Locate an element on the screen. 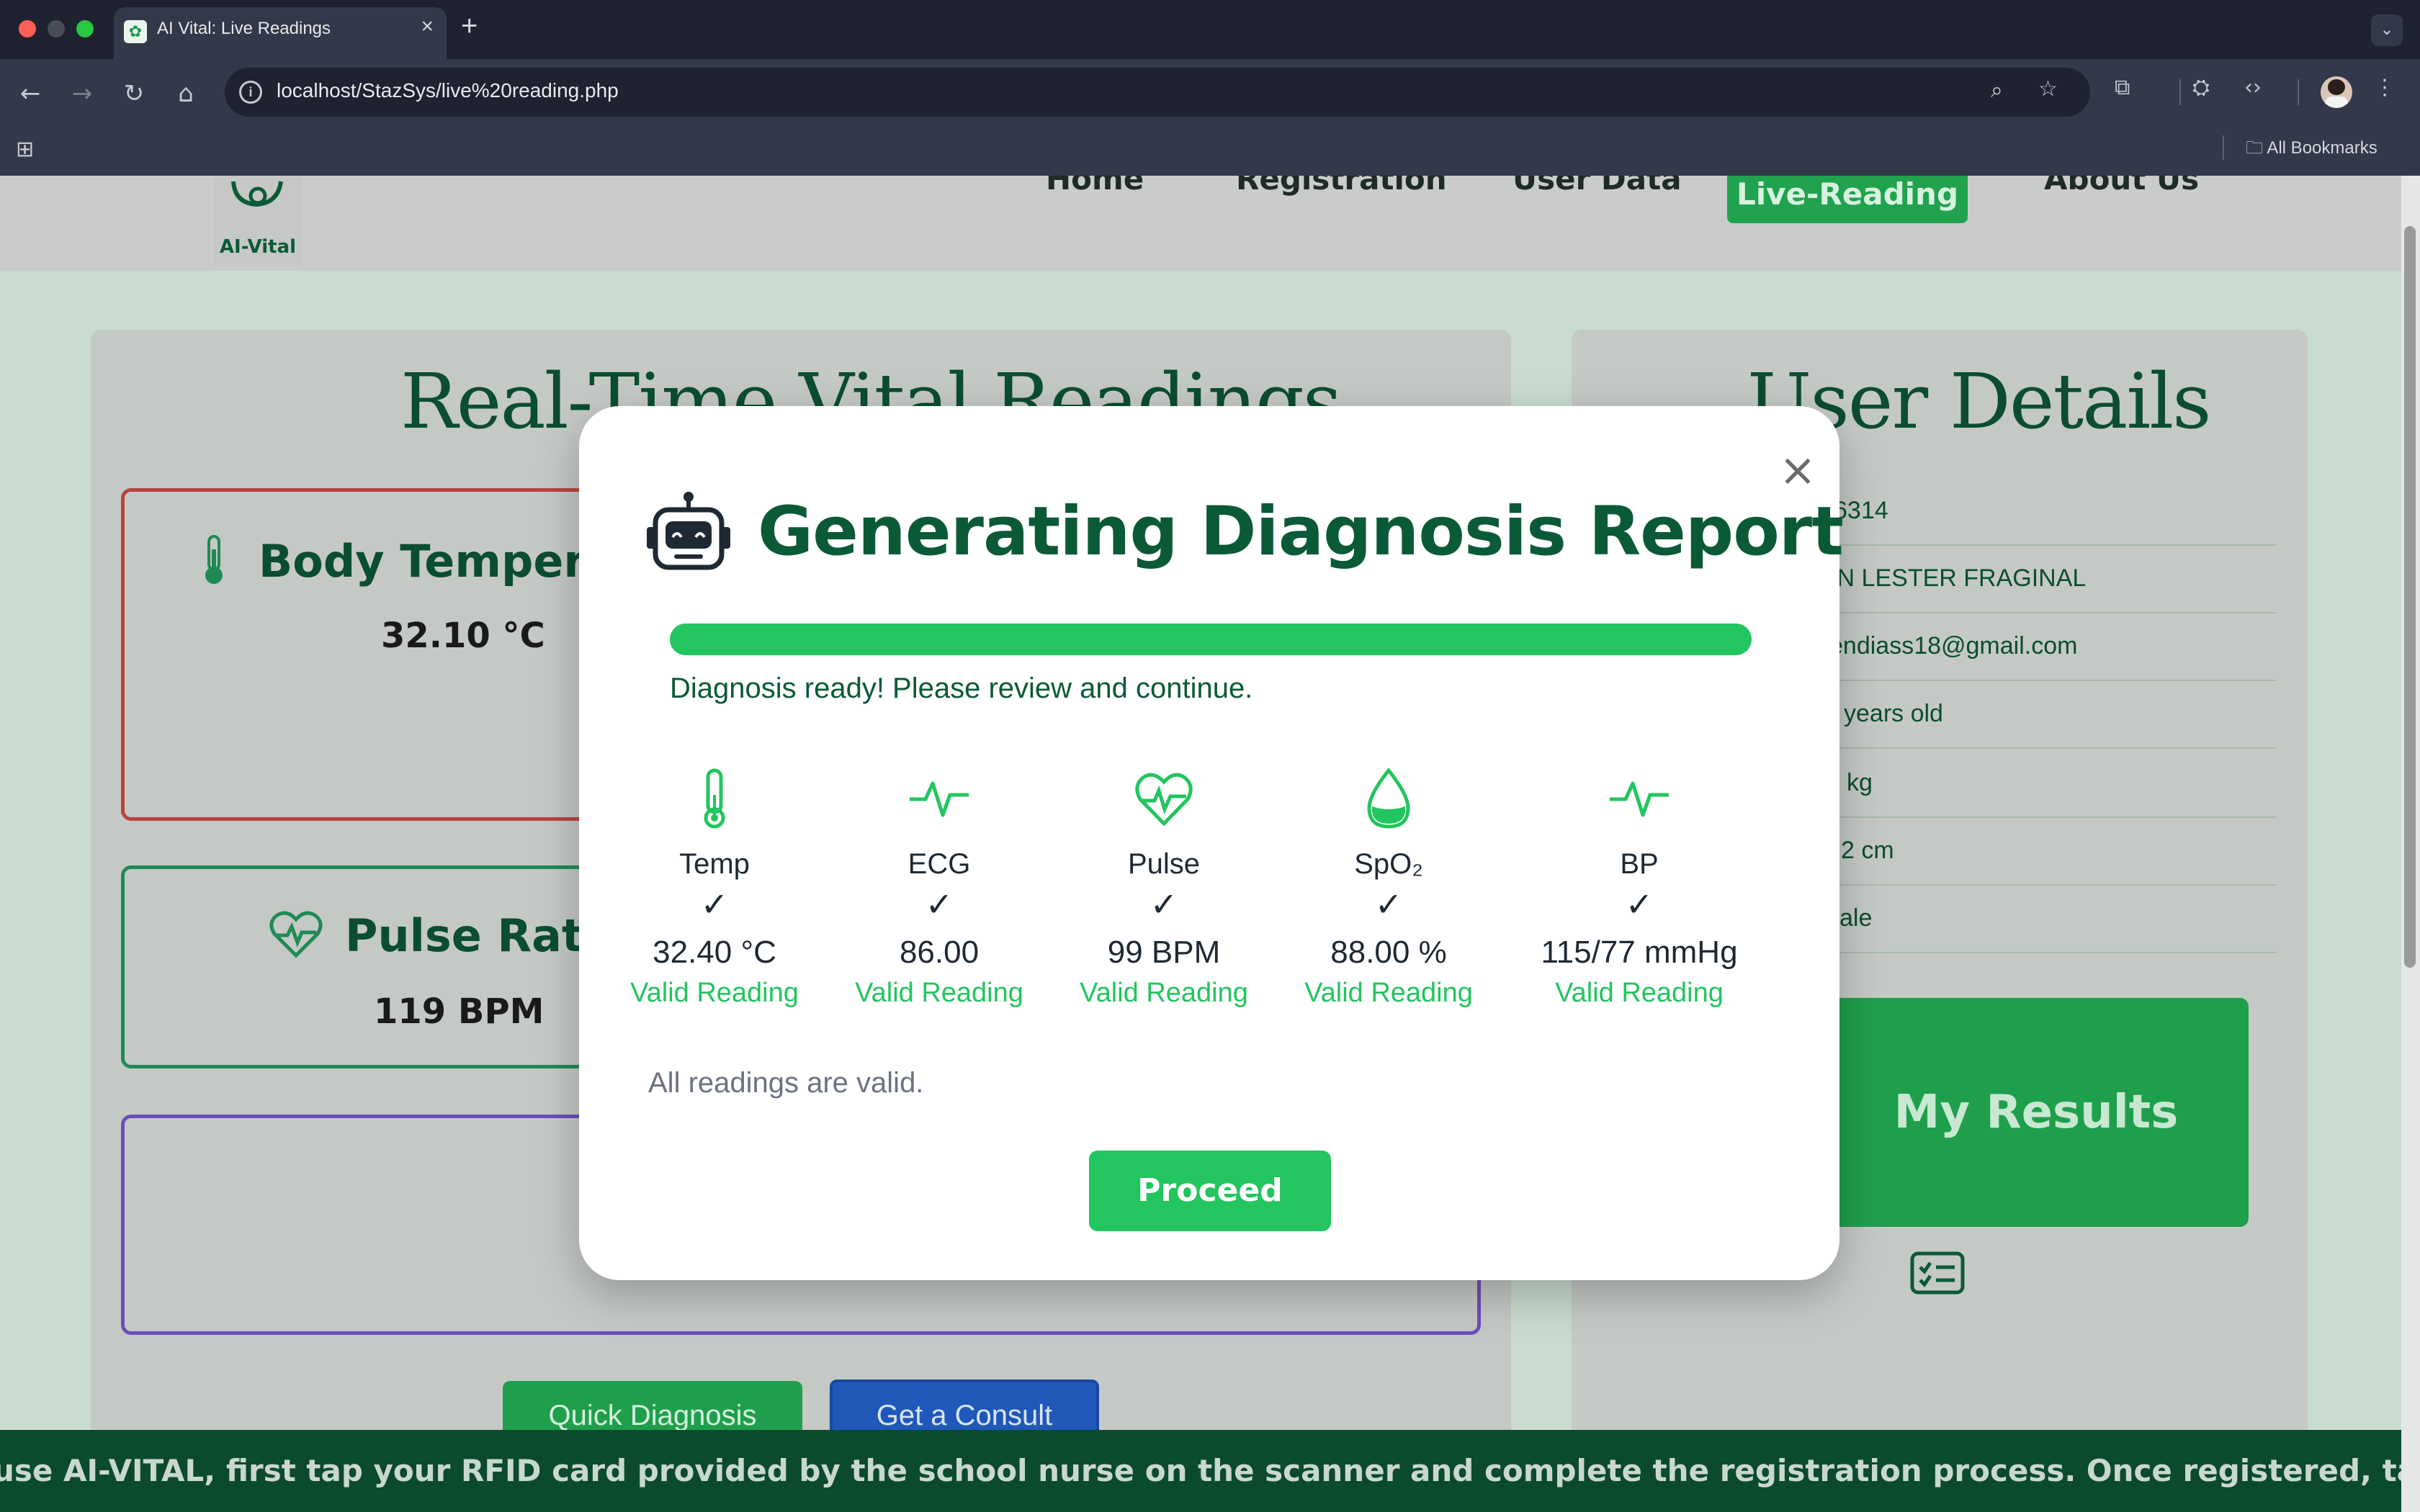  vital-ecg: ECG ✓ 86.00 Valid Reading is located at coordinates (939, 887).